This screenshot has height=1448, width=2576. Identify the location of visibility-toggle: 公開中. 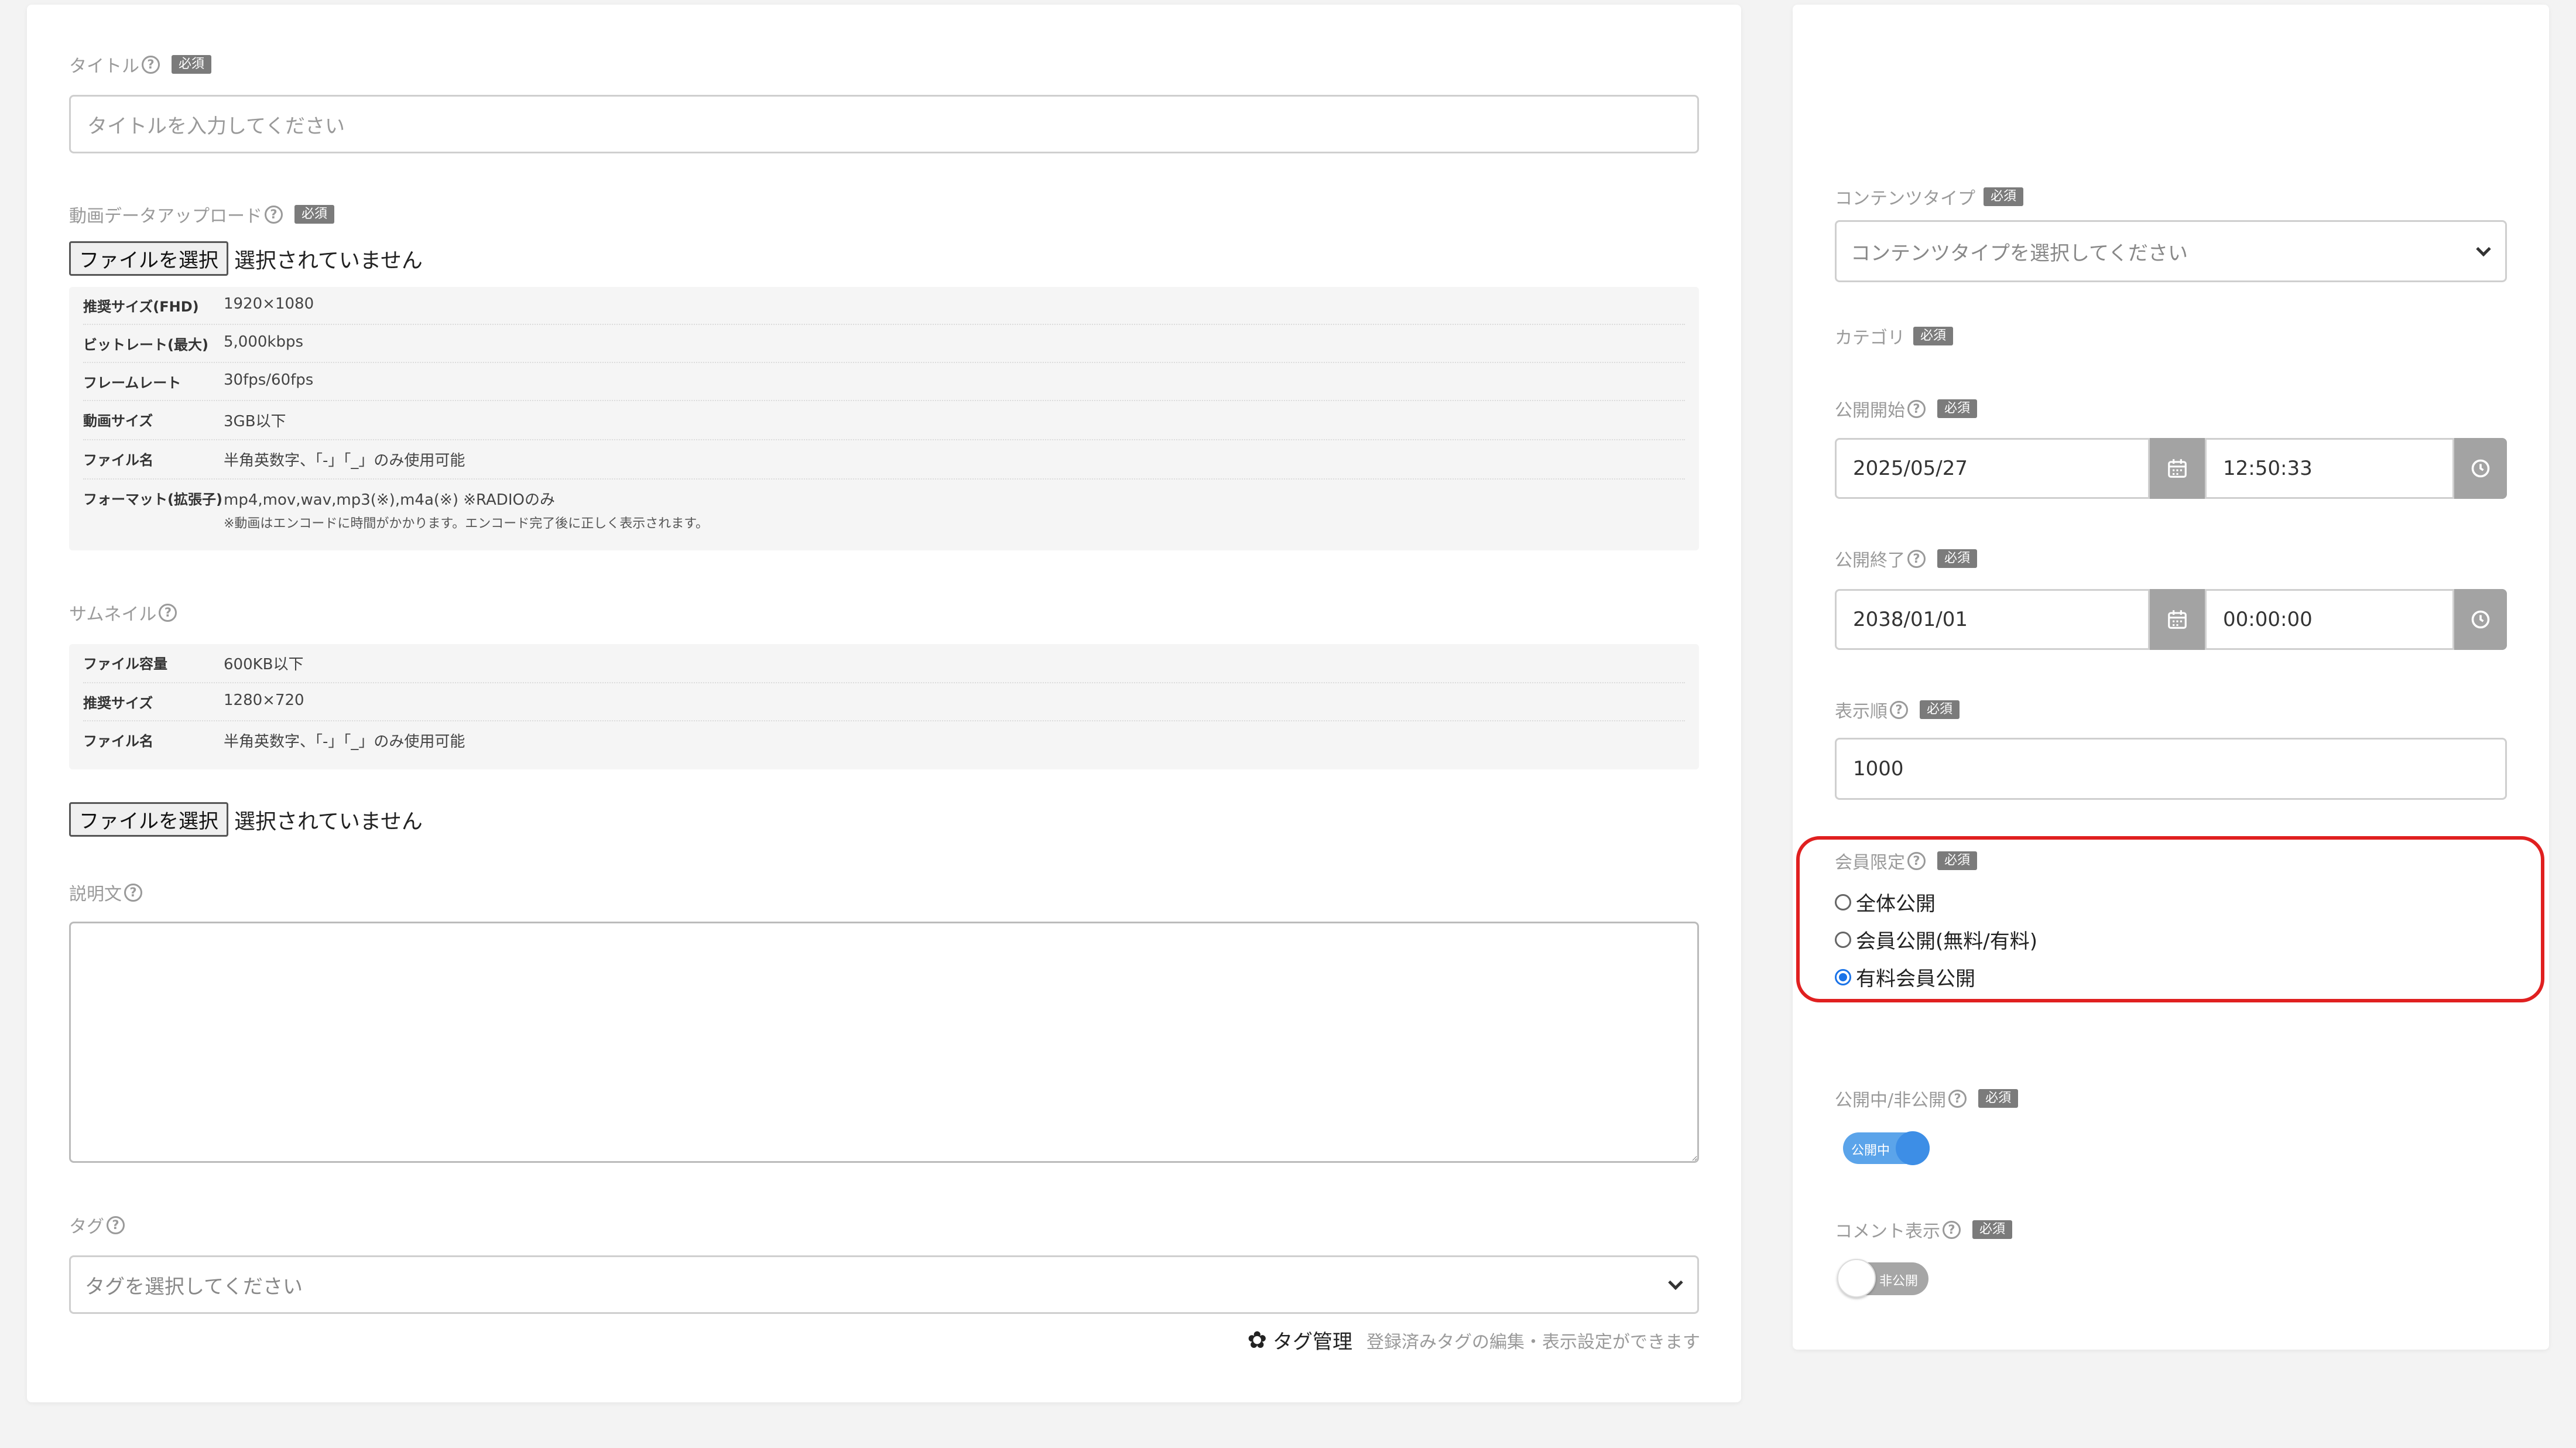
(1886, 1148).